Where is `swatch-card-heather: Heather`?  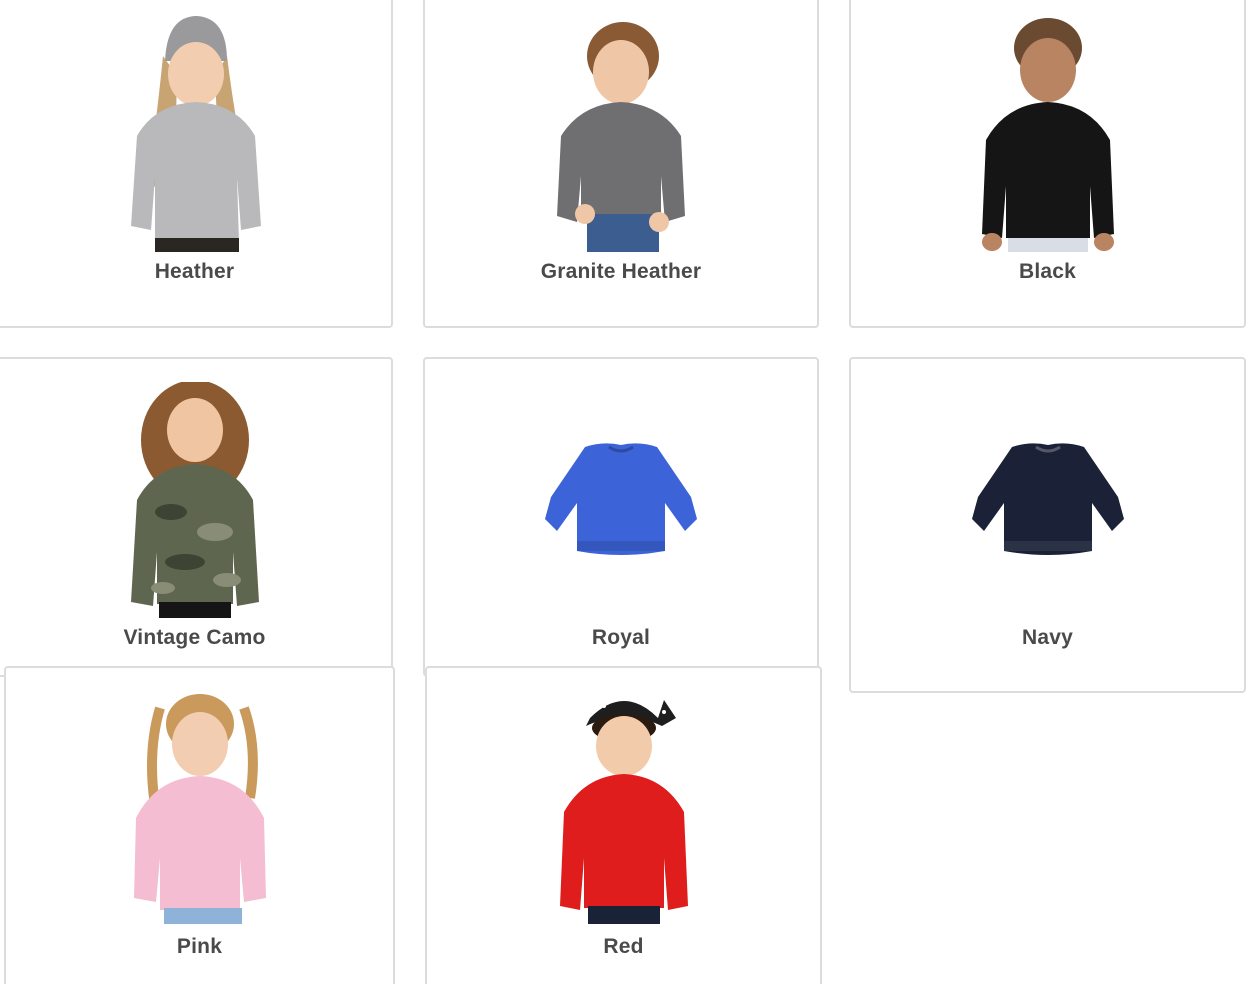 swatch-card-heather: Heather is located at coordinates (196, 164).